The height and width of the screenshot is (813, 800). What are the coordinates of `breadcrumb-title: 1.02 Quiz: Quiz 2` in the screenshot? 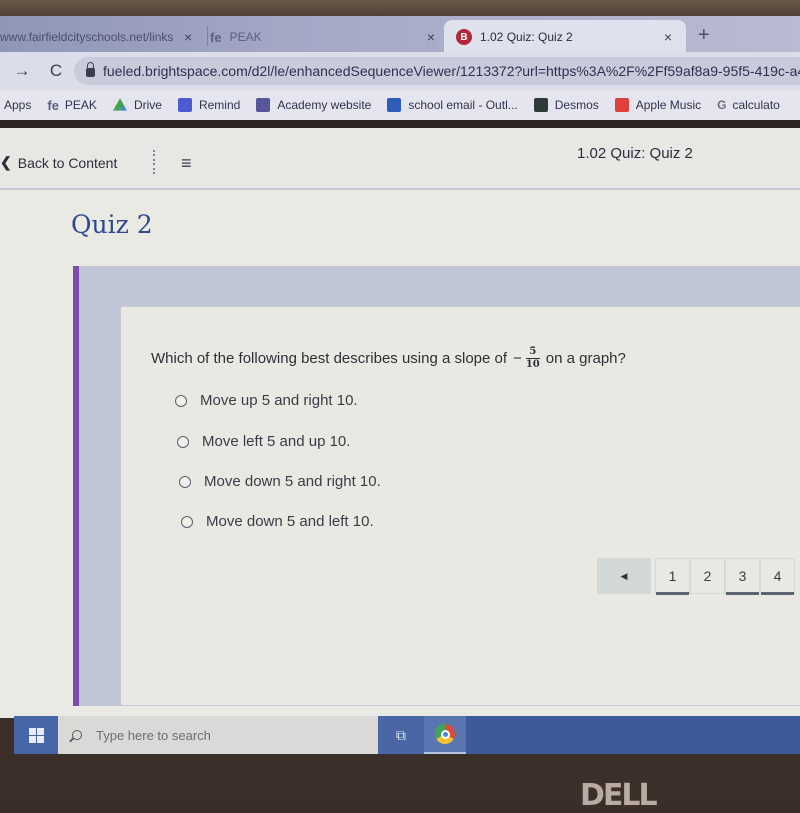 It's located at (635, 153).